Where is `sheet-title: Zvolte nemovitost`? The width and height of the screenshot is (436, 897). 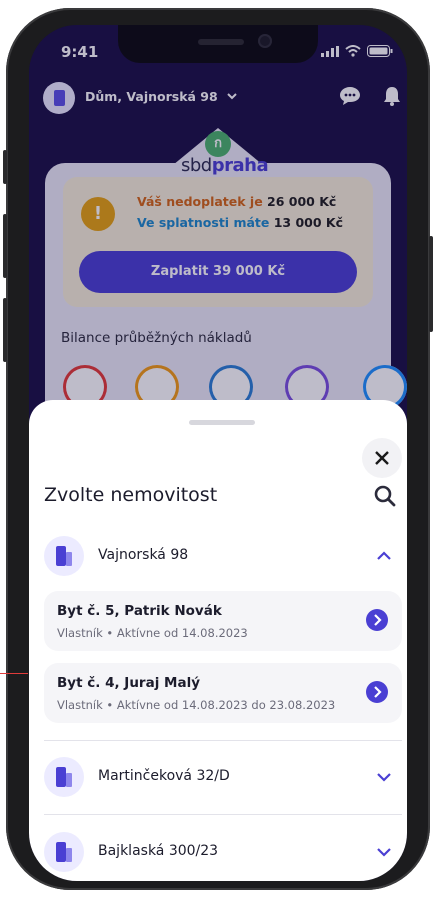
sheet-title: Zvolte nemovitost is located at coordinates (131, 495).